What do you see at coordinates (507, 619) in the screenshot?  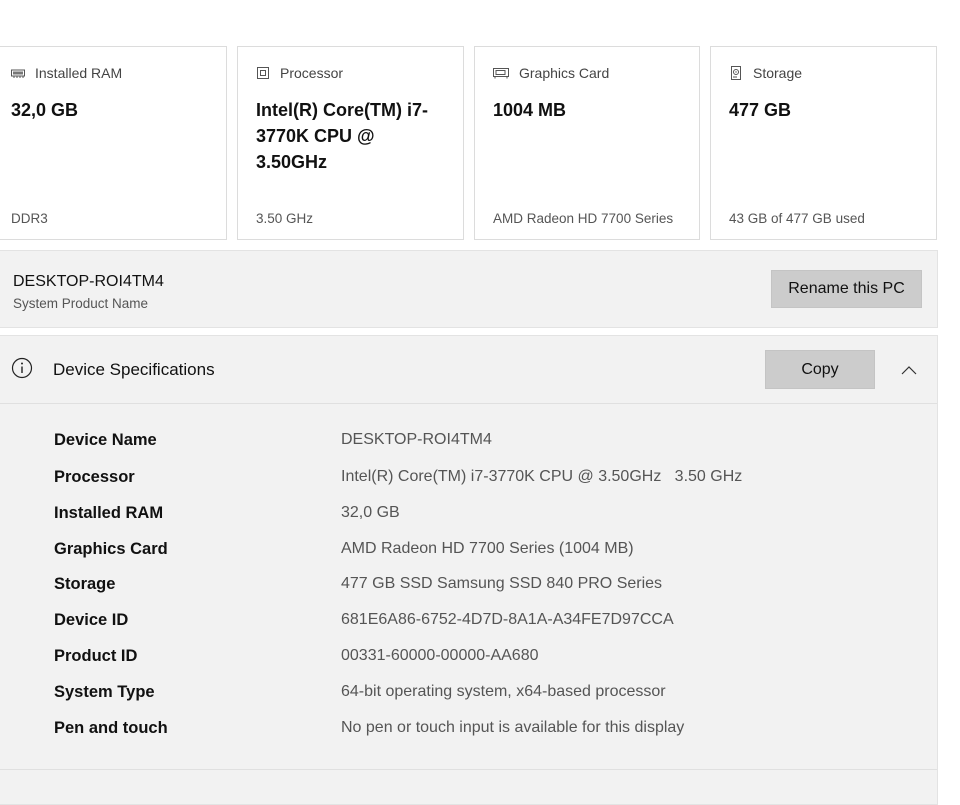 I see `spec-value: 681E6A86-6752-4D7D-8A1A-A34FE7D97CCA` at bounding box center [507, 619].